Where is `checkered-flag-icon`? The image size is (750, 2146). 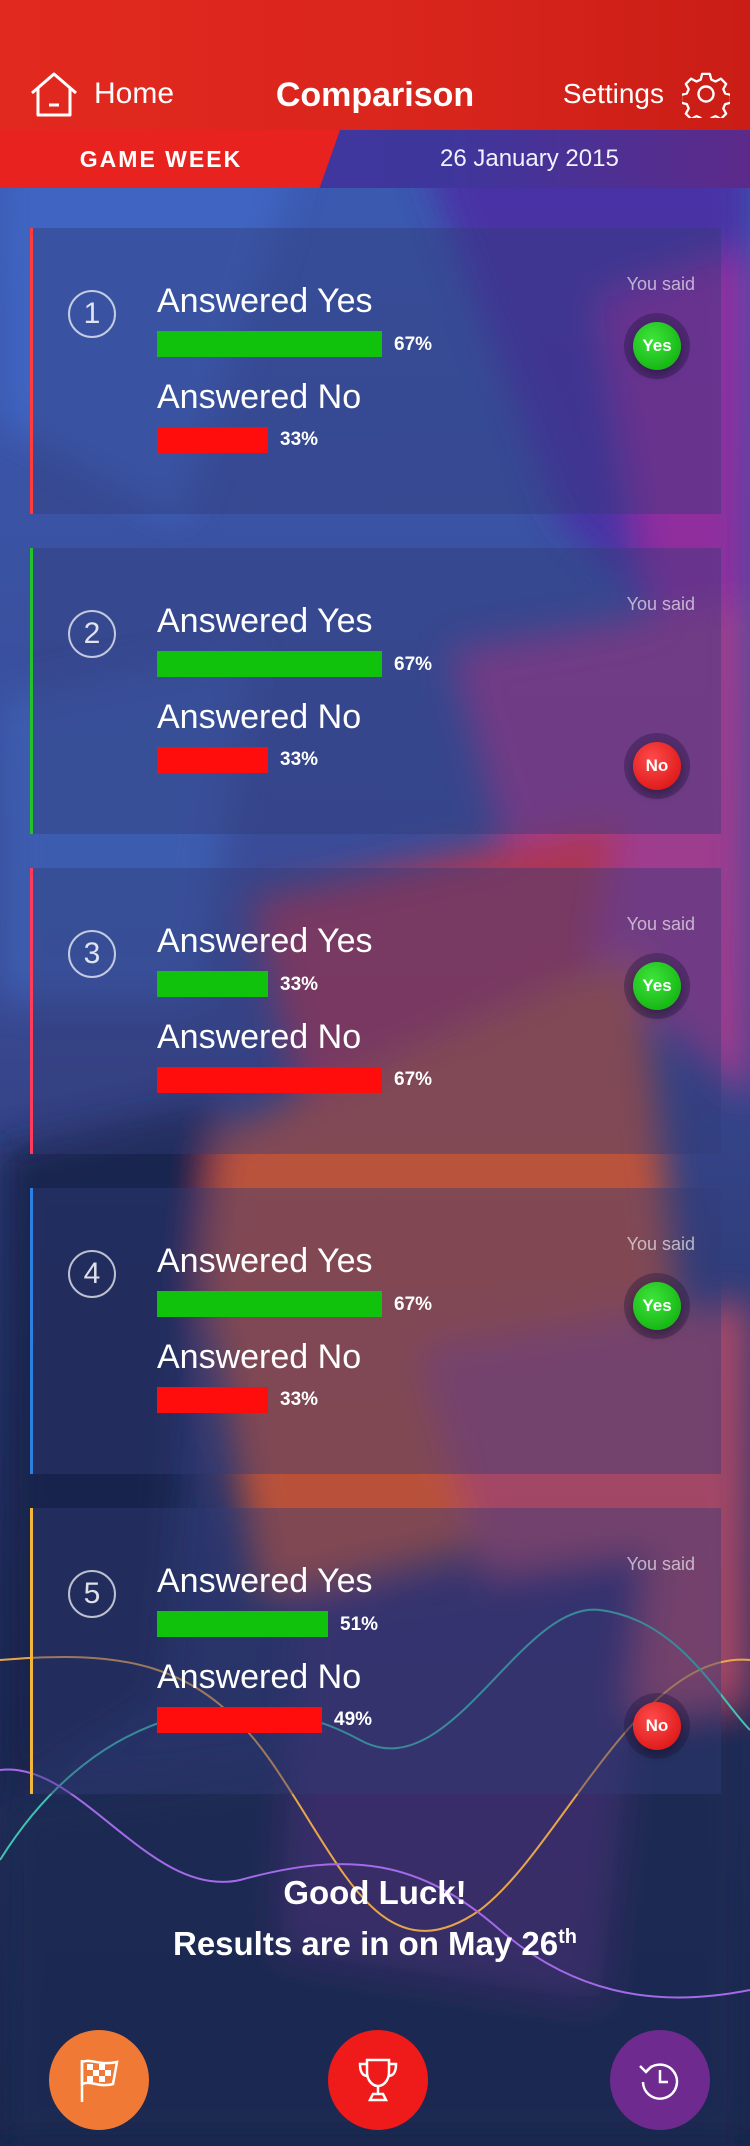
checkered-flag-icon is located at coordinates (99, 2080).